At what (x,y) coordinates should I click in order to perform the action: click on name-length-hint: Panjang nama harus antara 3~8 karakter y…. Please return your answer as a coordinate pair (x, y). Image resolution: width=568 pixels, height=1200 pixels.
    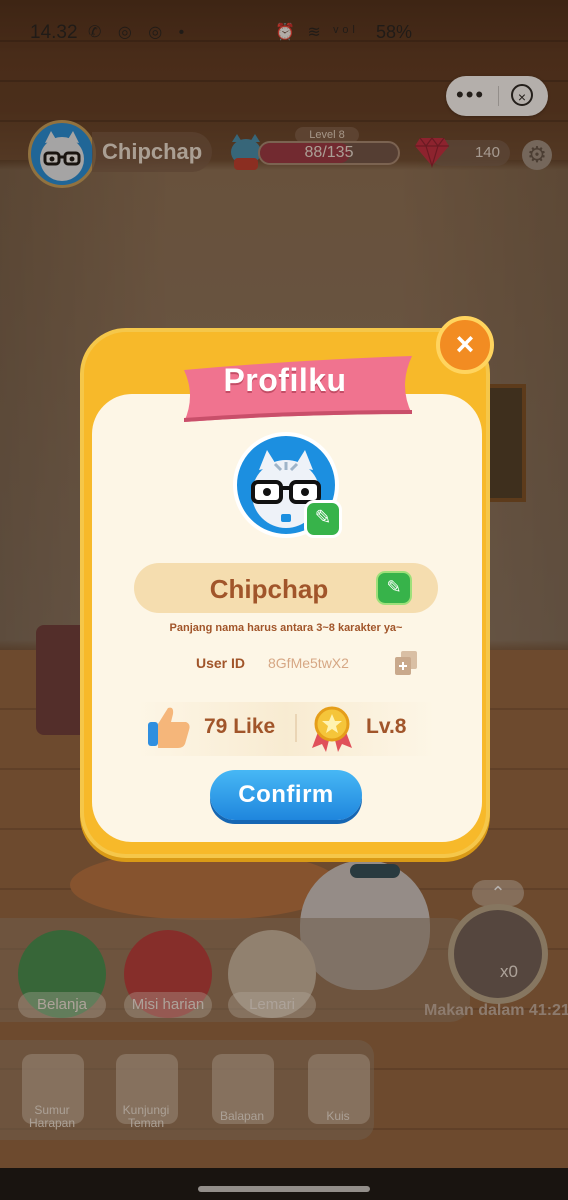
    Looking at the image, I should click on (286, 628).